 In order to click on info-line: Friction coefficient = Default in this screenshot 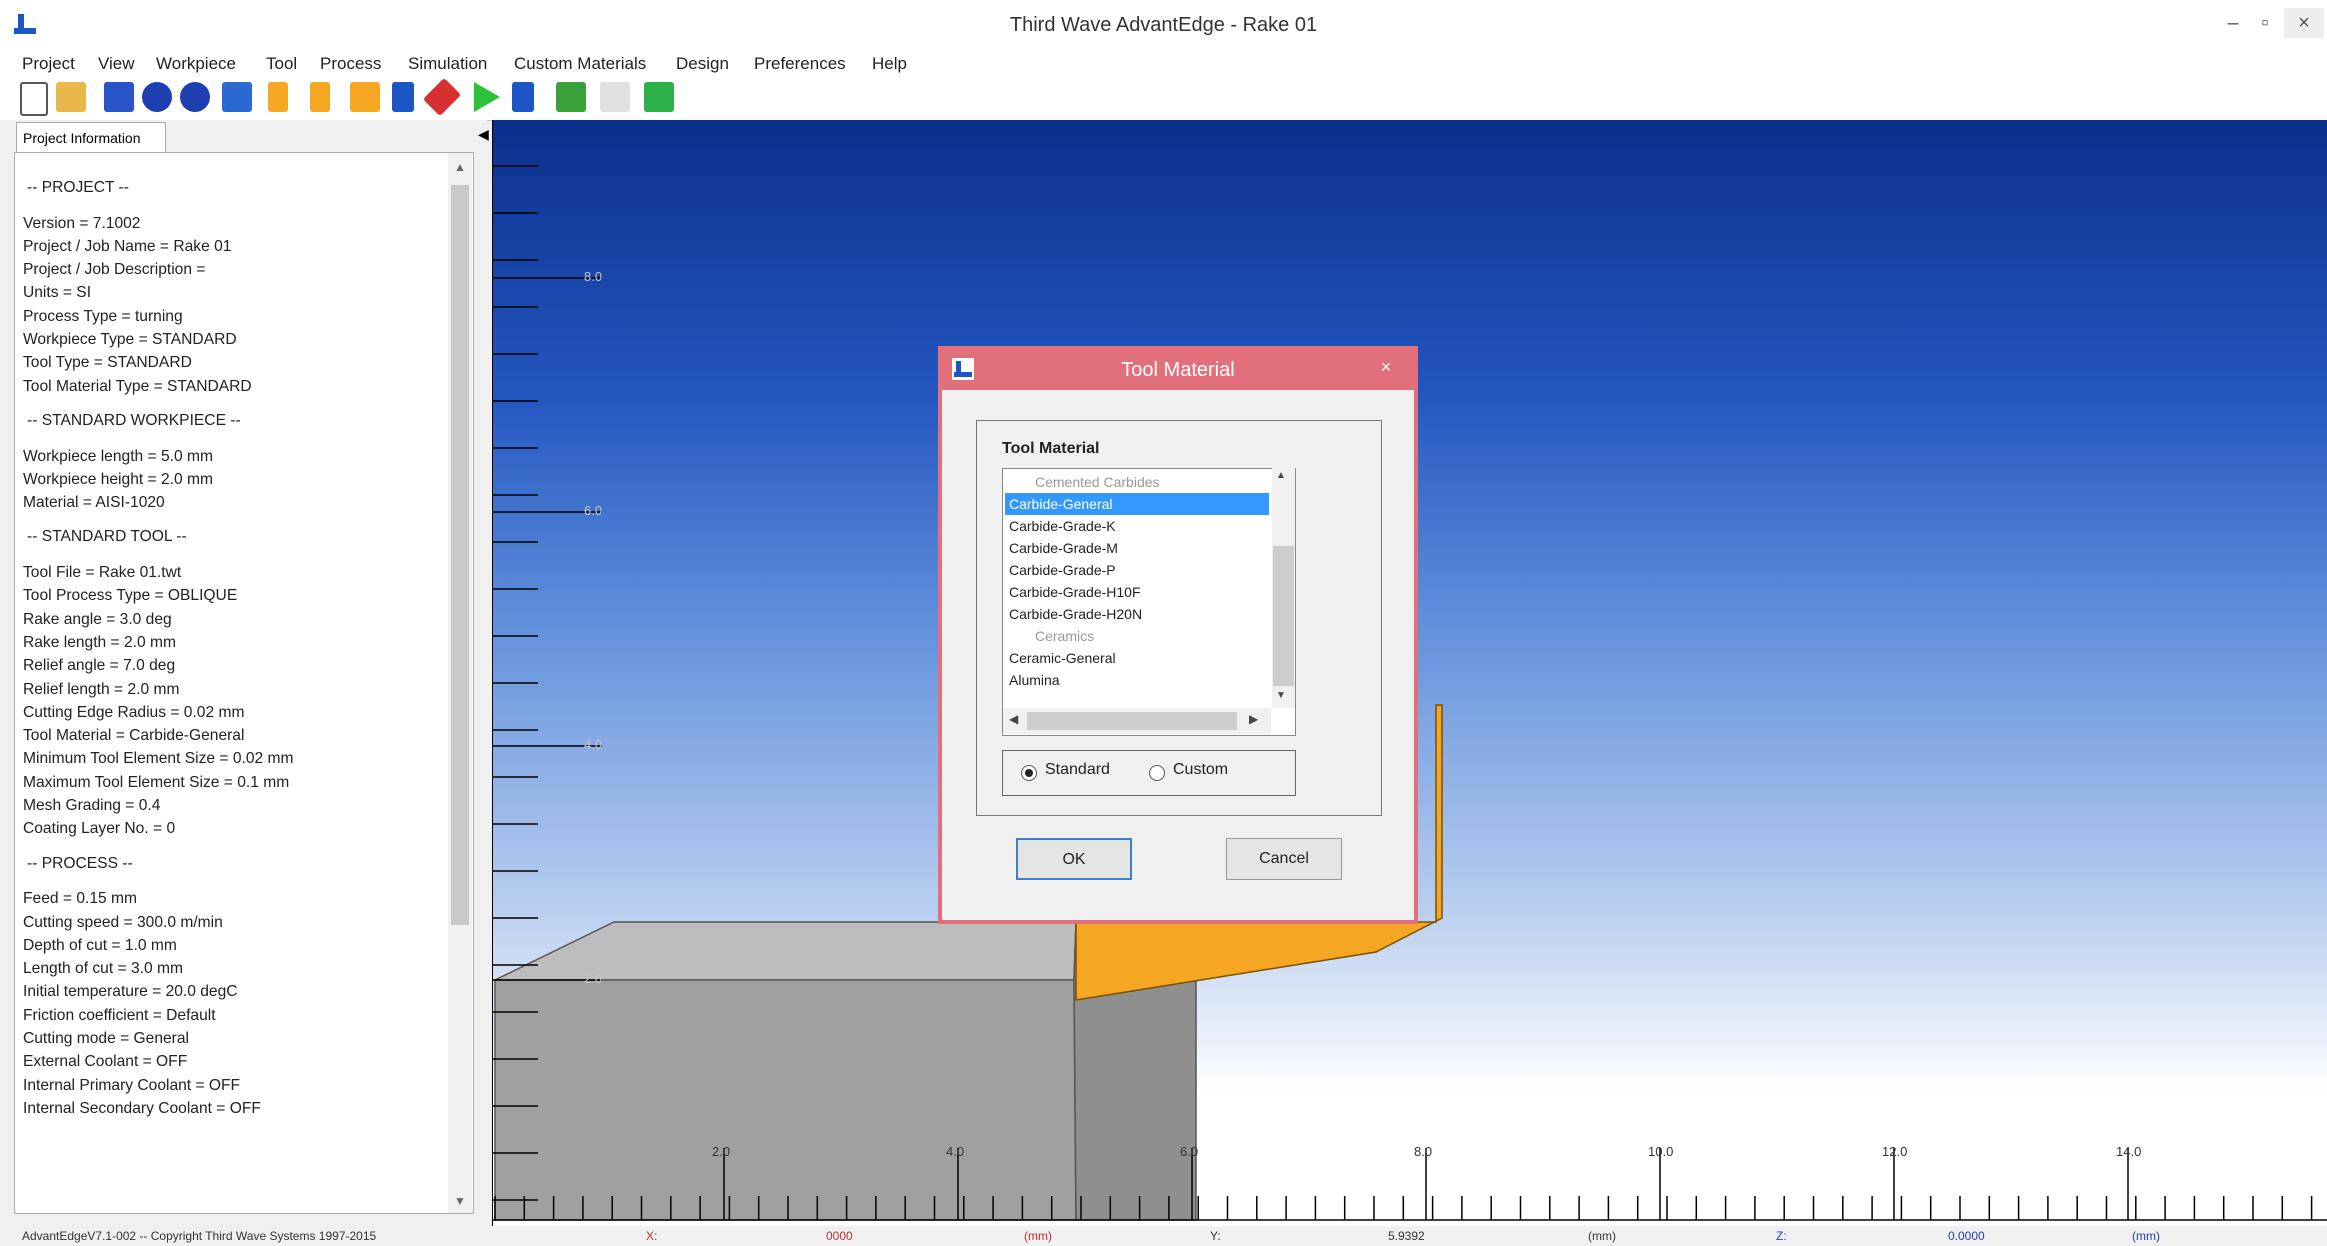, I will do `click(119, 1015)`.